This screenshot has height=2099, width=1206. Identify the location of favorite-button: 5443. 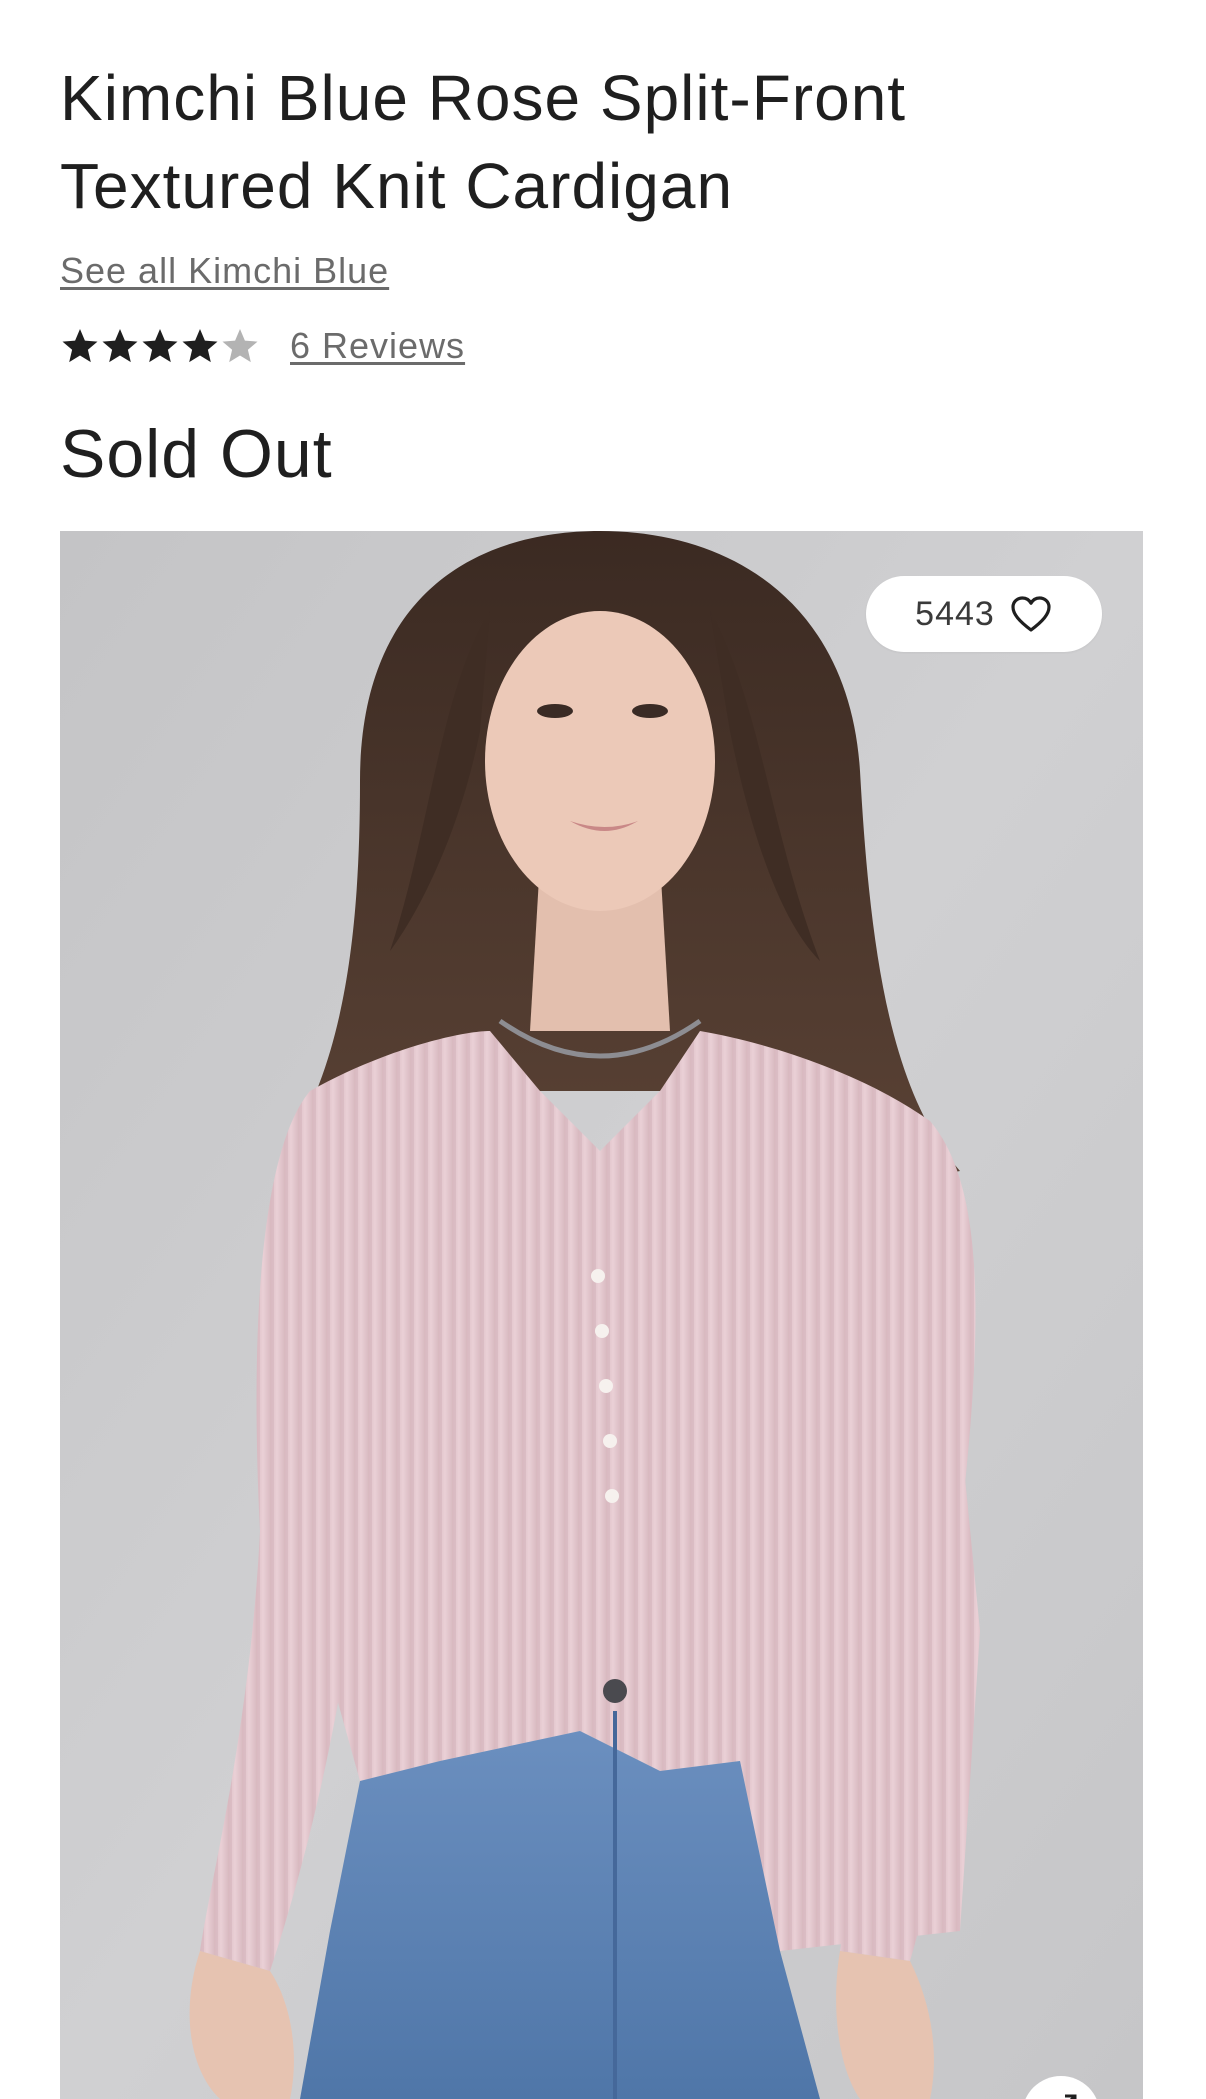
(984, 614).